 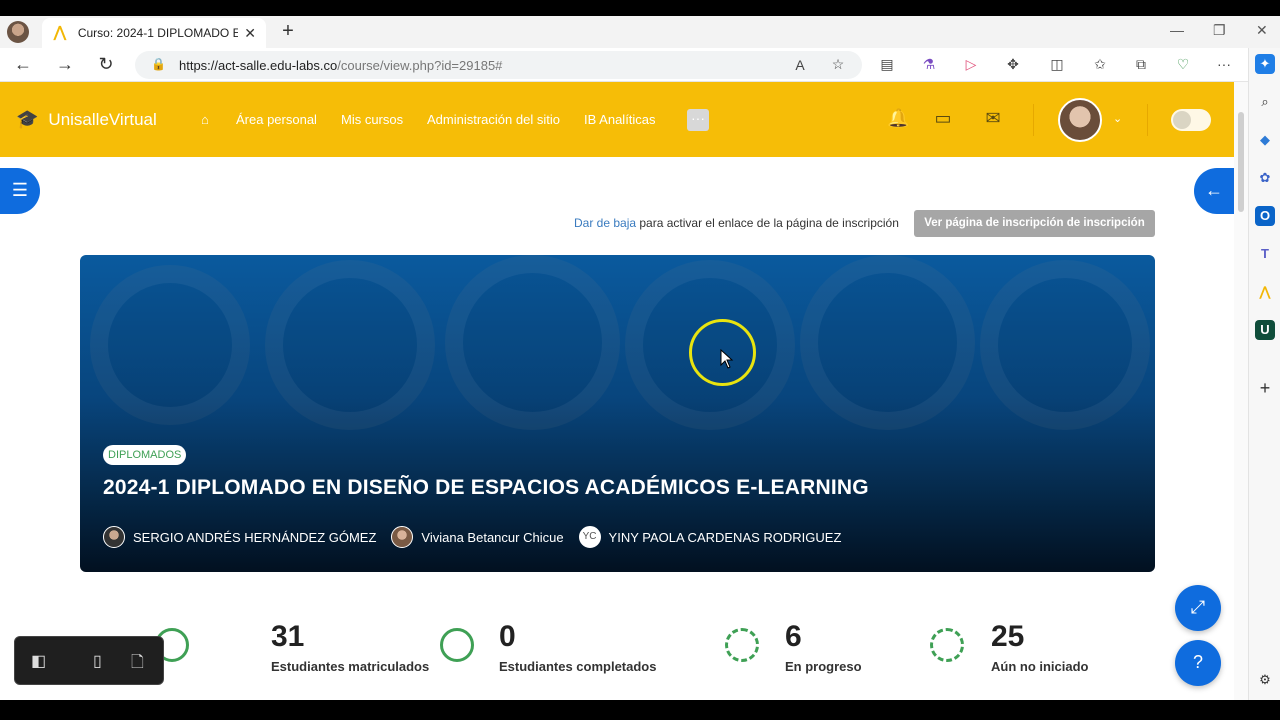 I want to click on unenrol-link: Dar de baja, so click(x=605, y=223).